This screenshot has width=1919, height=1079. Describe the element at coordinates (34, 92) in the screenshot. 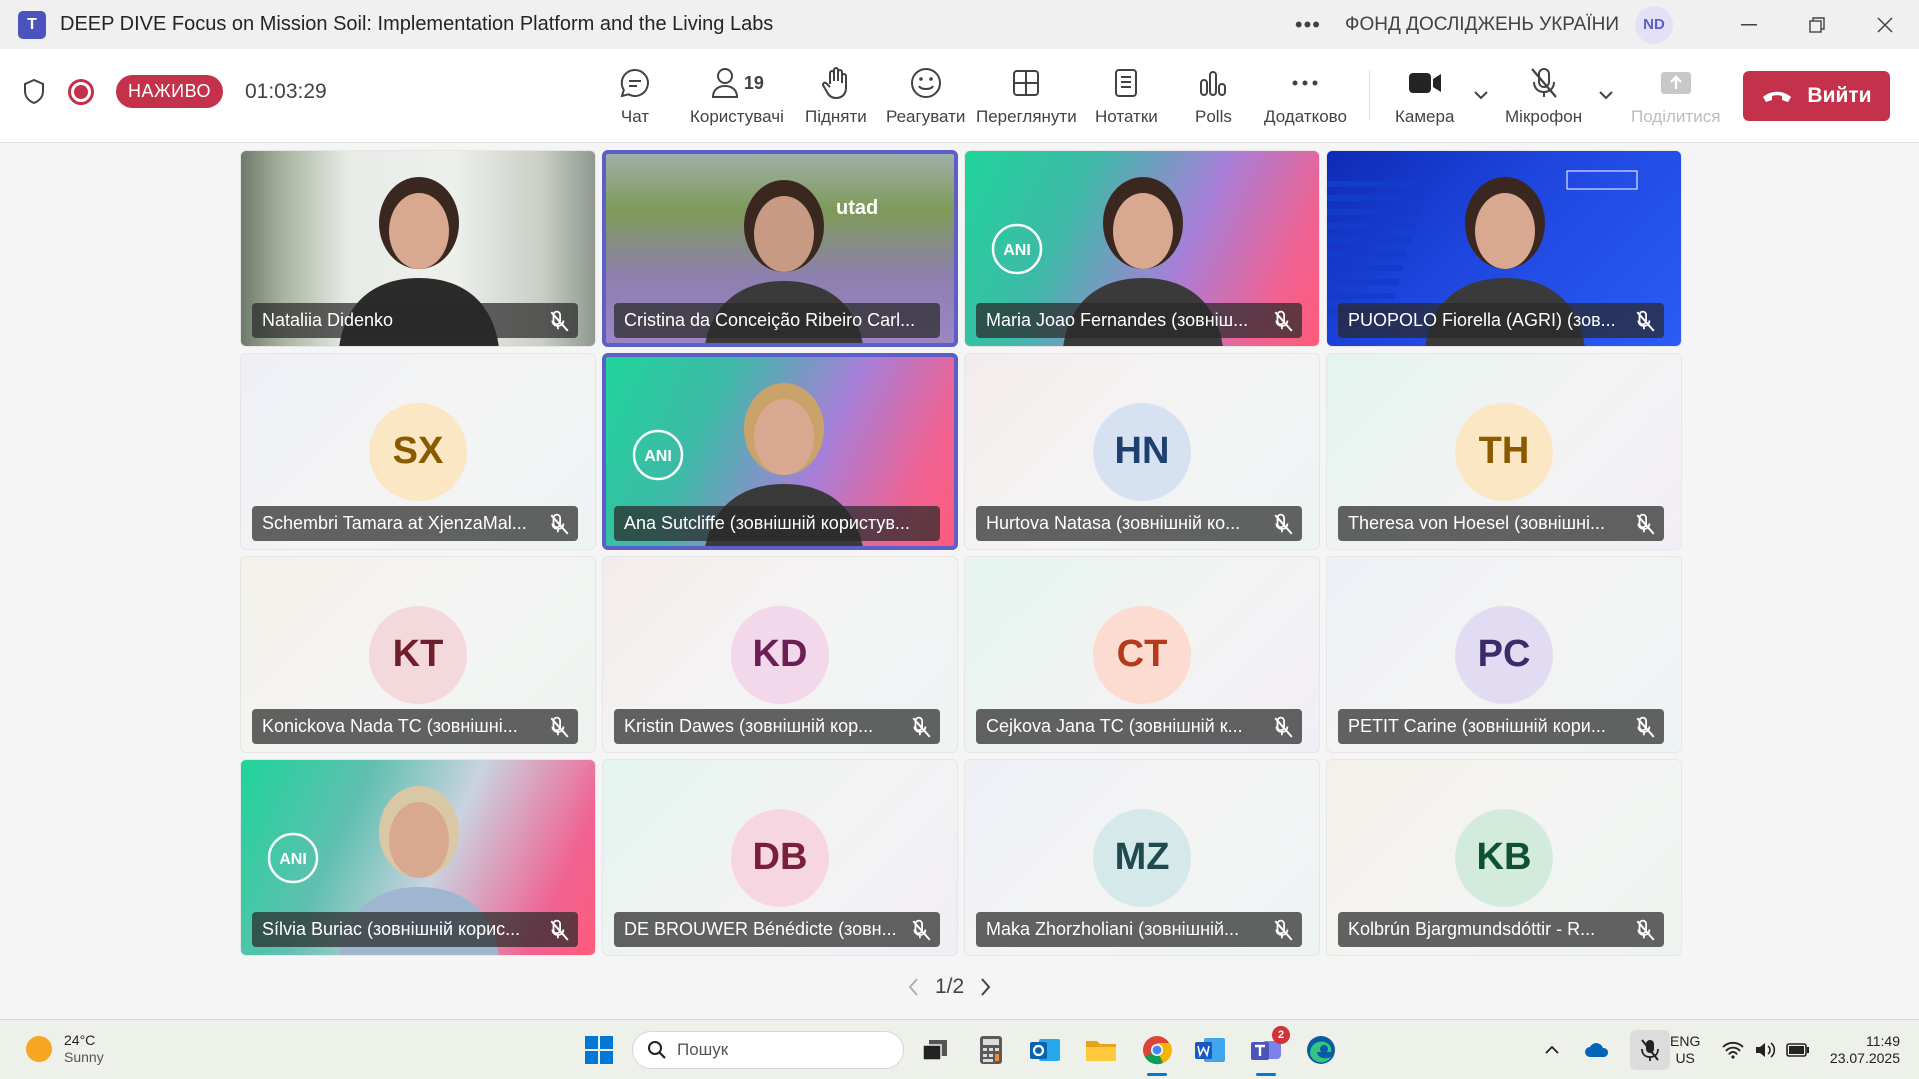

I see `shield-icon` at that location.